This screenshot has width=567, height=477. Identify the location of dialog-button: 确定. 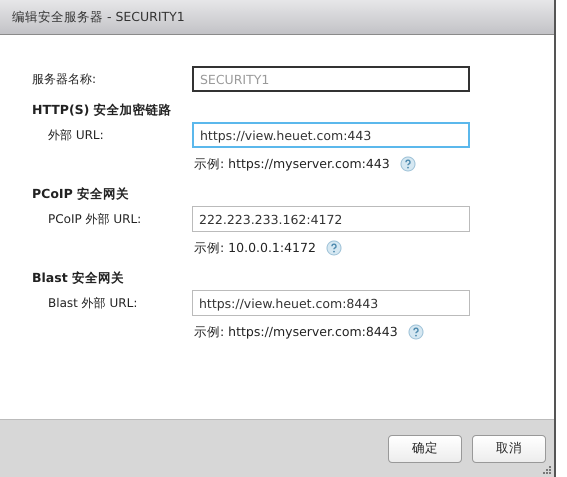
(425, 448).